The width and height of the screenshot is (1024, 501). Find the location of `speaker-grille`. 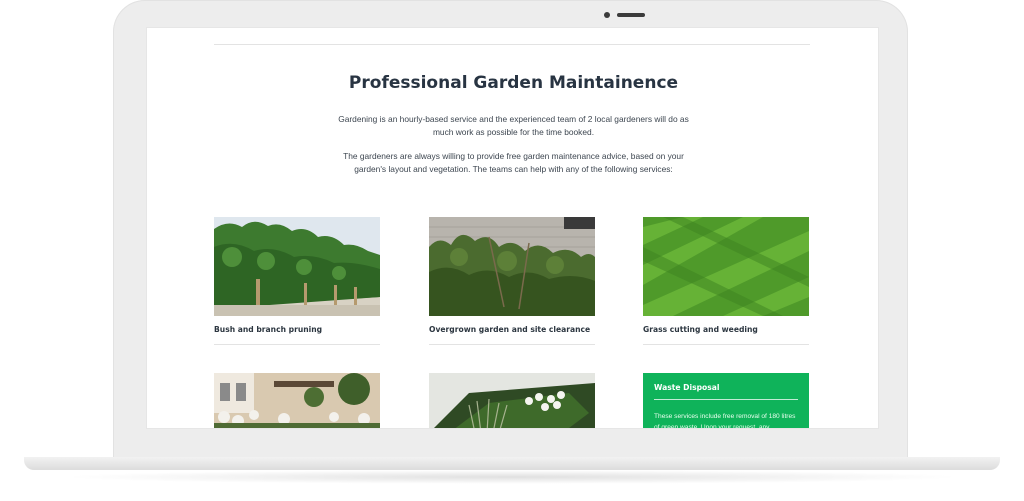

speaker-grille is located at coordinates (631, 15).